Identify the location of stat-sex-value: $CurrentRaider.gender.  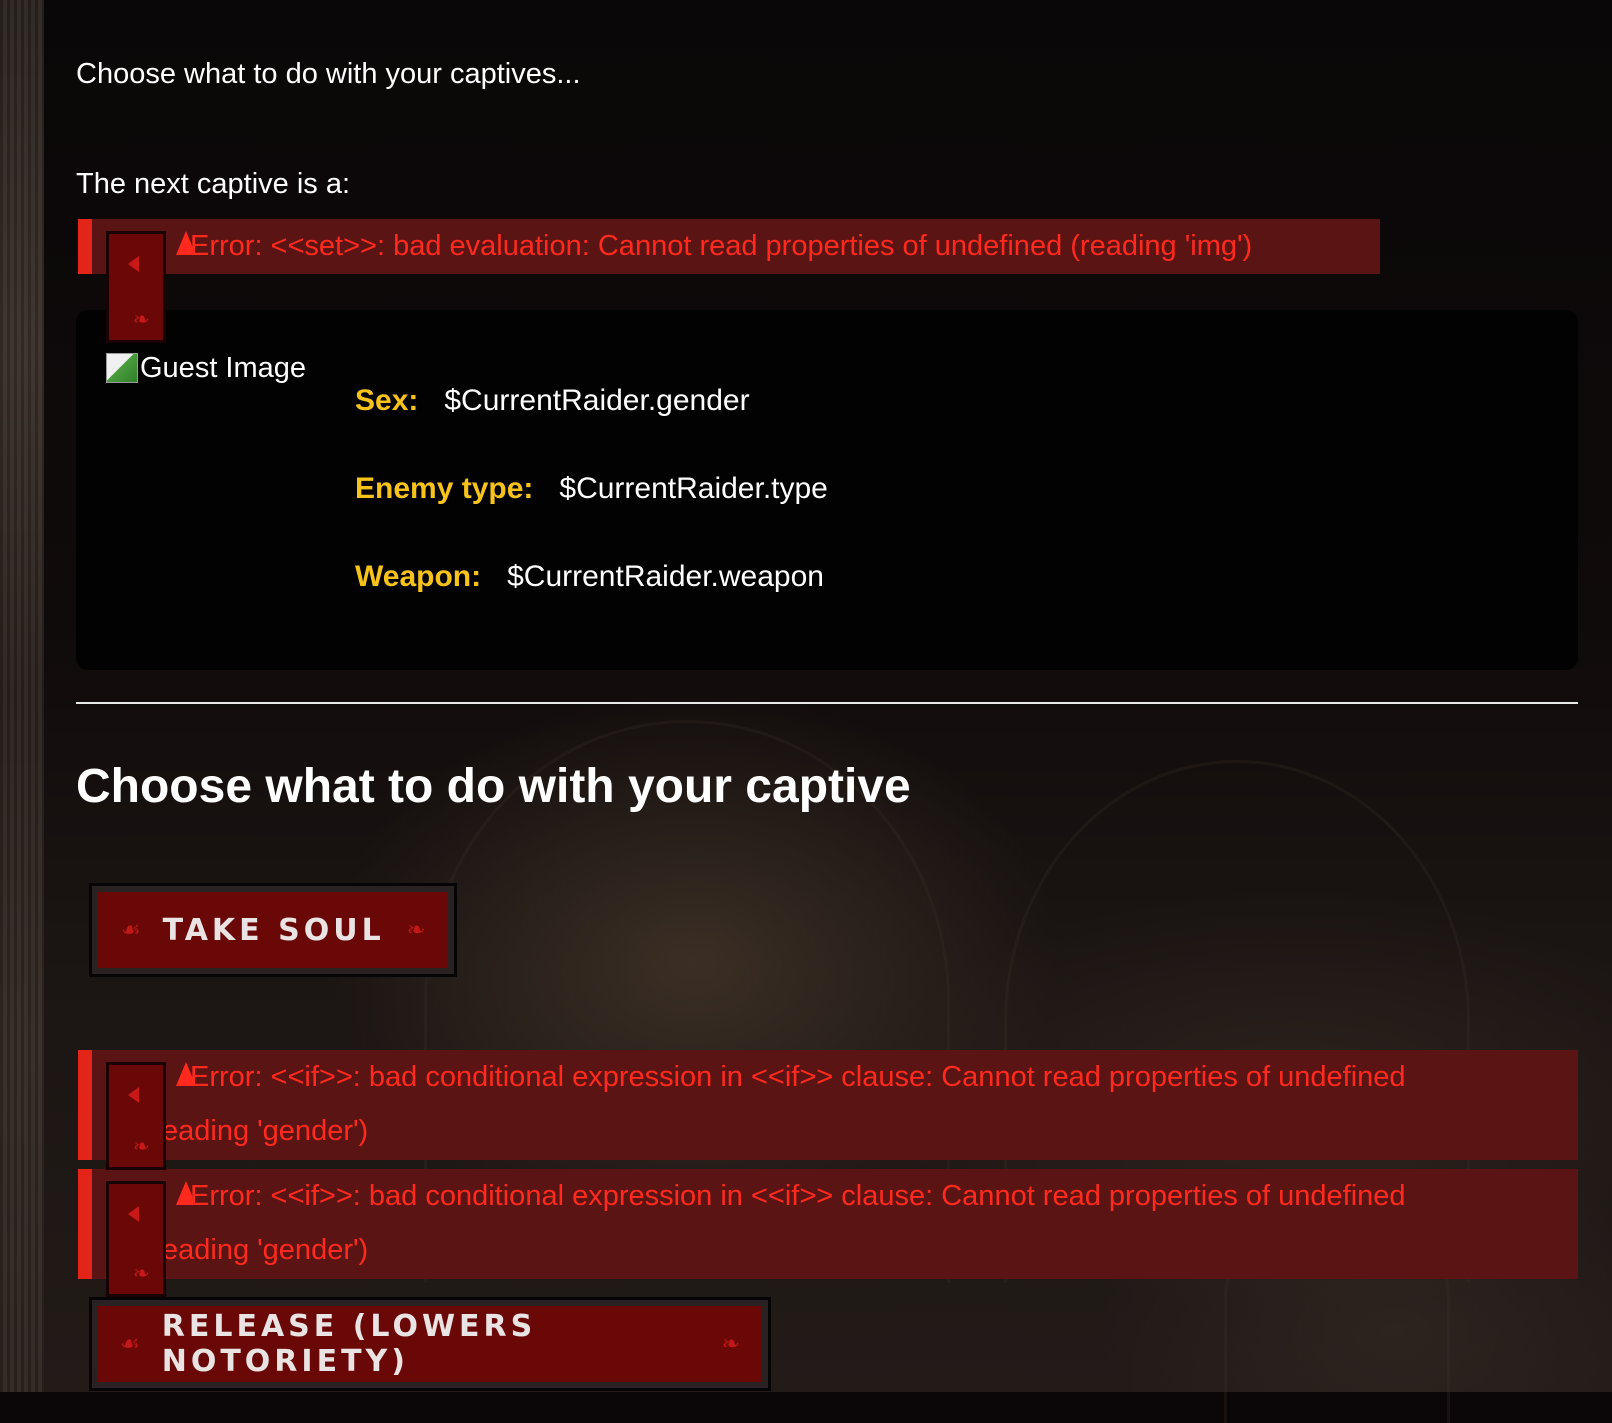
(597, 400).